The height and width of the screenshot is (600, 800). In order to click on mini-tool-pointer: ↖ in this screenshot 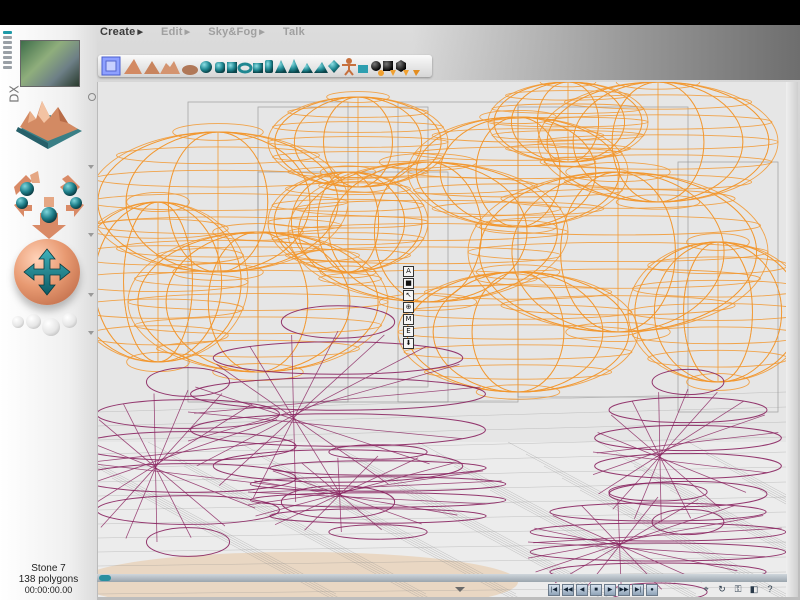, I will do `click(408, 295)`.